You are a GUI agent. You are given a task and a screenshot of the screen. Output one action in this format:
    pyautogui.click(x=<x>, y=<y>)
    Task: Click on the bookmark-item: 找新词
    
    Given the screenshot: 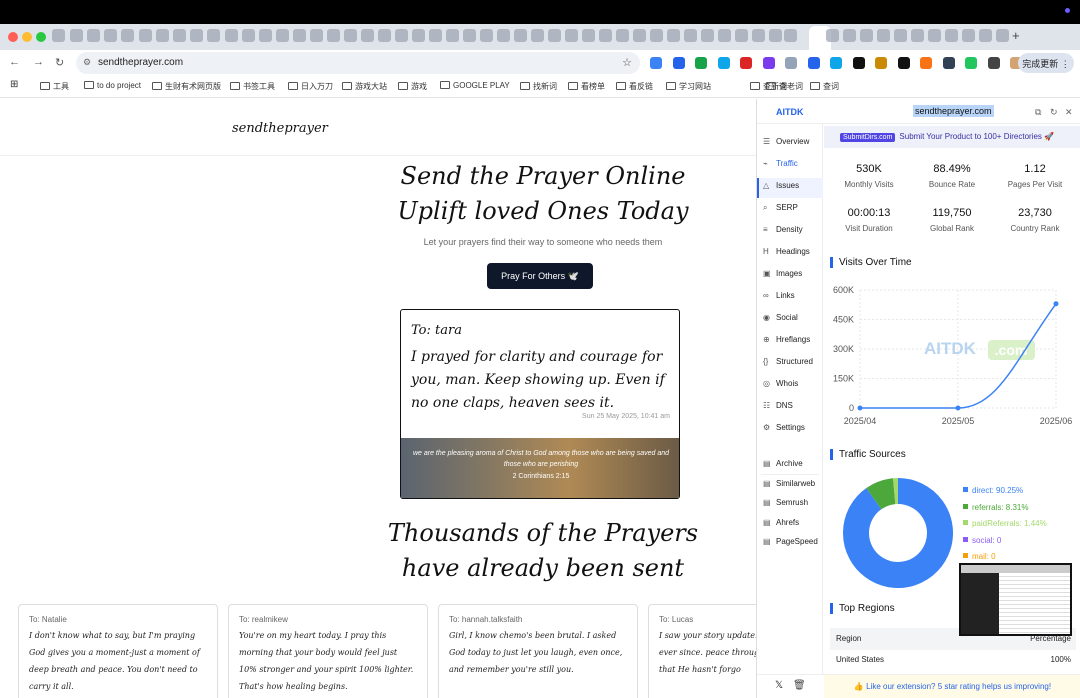 What is the action you would take?
    pyautogui.click(x=538, y=86)
    